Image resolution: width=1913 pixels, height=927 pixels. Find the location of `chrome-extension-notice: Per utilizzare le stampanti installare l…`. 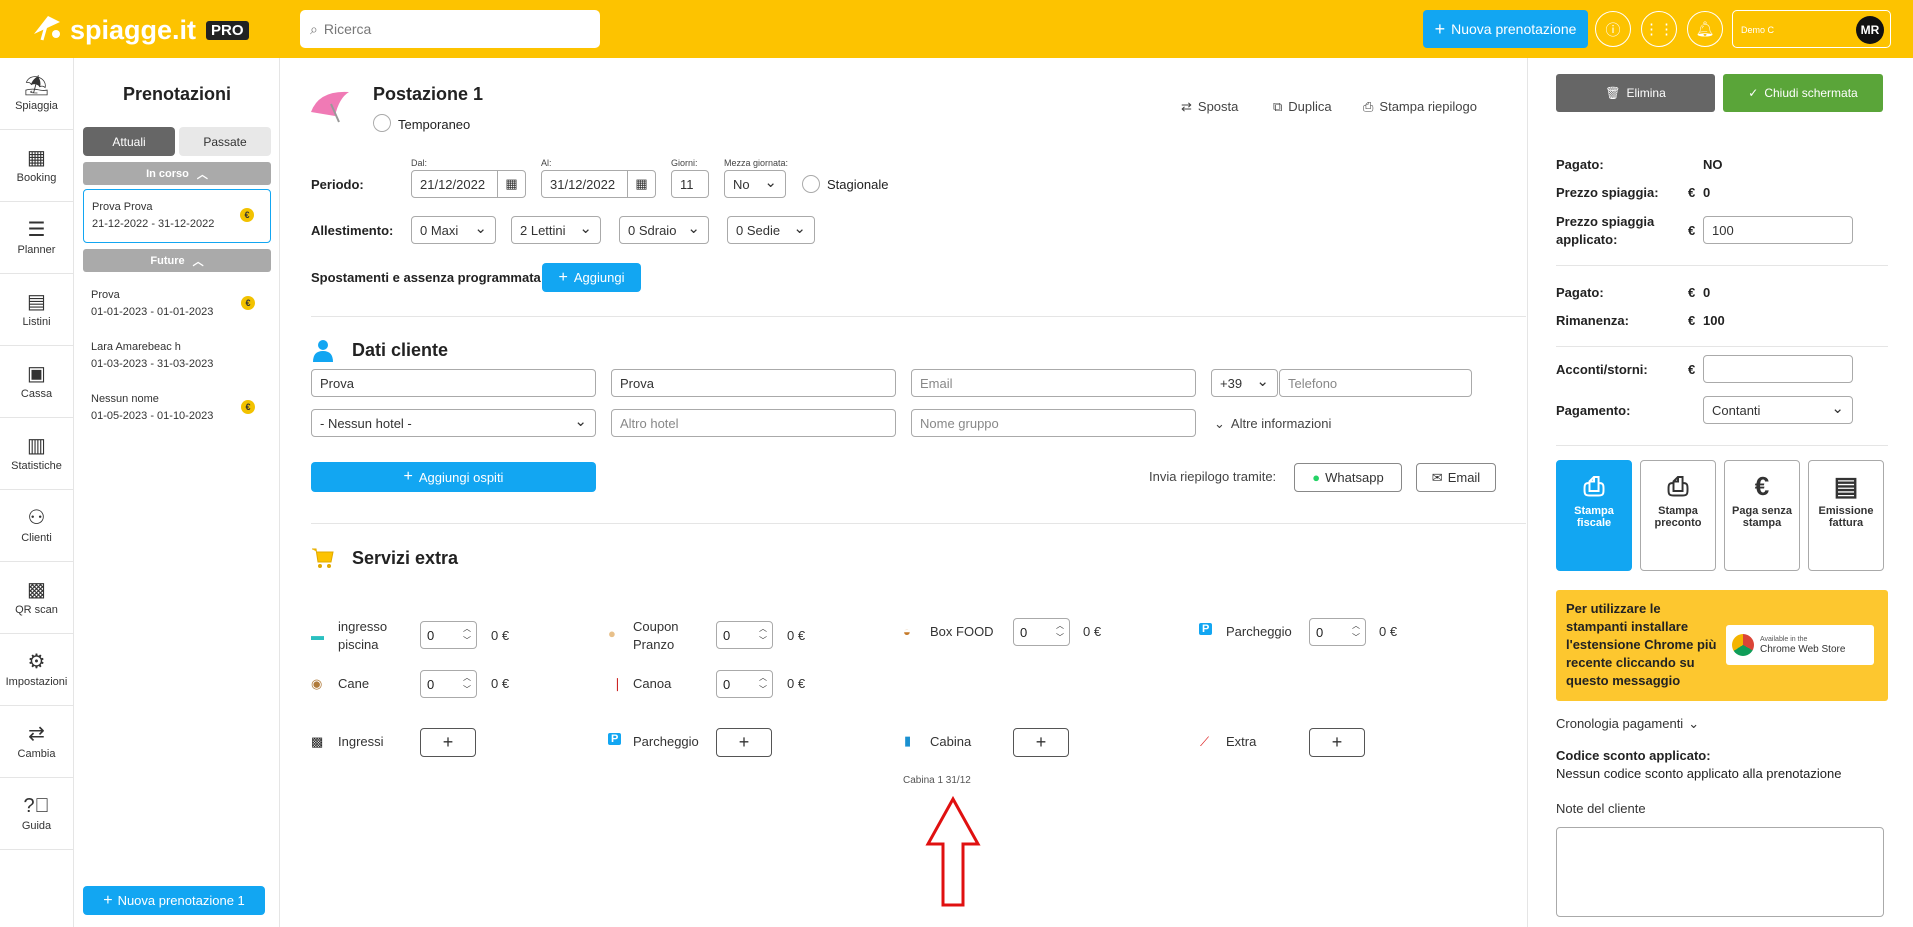

chrome-extension-notice: Per utilizzare le stampanti installare l… is located at coordinates (1722, 645).